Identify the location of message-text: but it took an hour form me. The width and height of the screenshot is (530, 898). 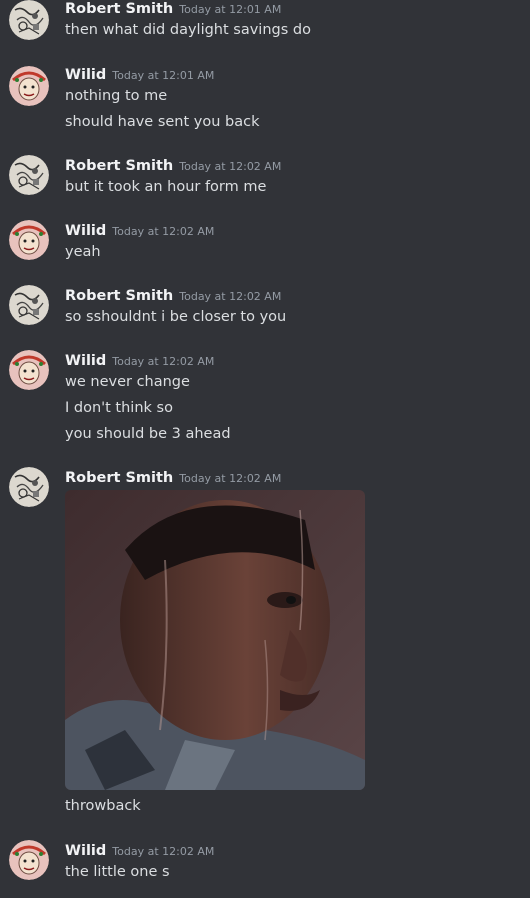
(166, 187).